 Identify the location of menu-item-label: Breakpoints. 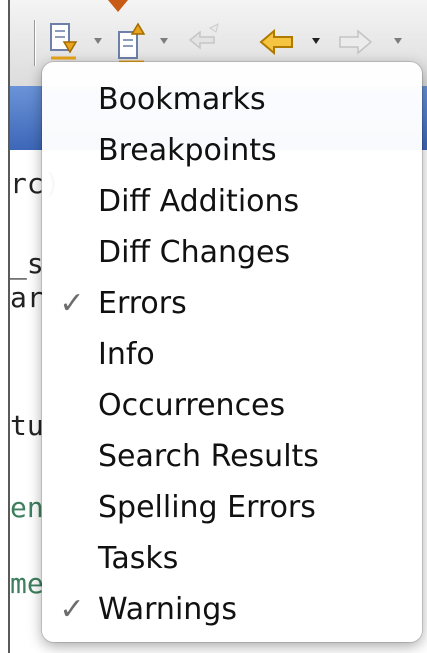
(187, 150).